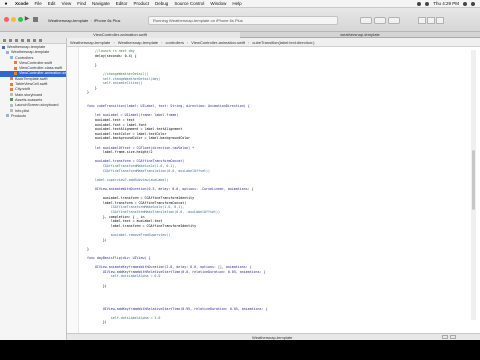 This screenshot has width=480, height=360. What do you see at coordinates (18, 115) in the screenshot?
I see `navigator-item-label: Products` at bounding box center [18, 115].